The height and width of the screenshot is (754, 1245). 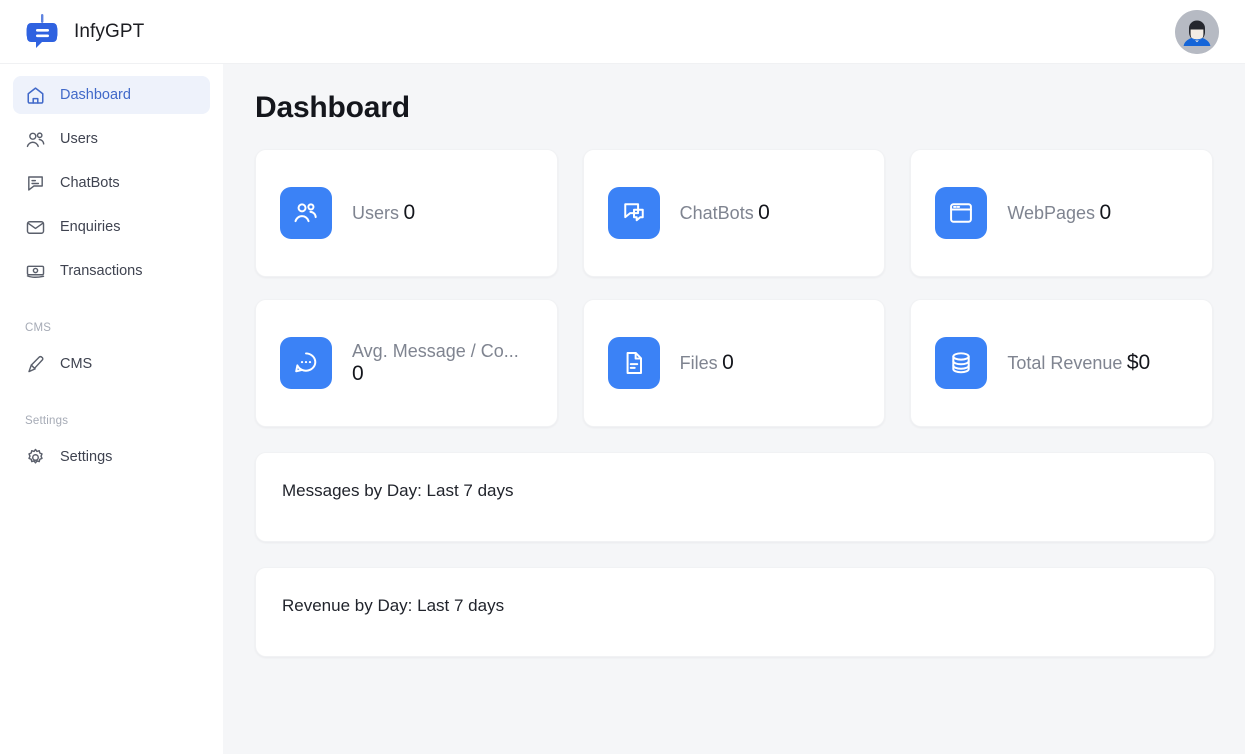 I want to click on paintbrush-icon, so click(x=35, y=364).